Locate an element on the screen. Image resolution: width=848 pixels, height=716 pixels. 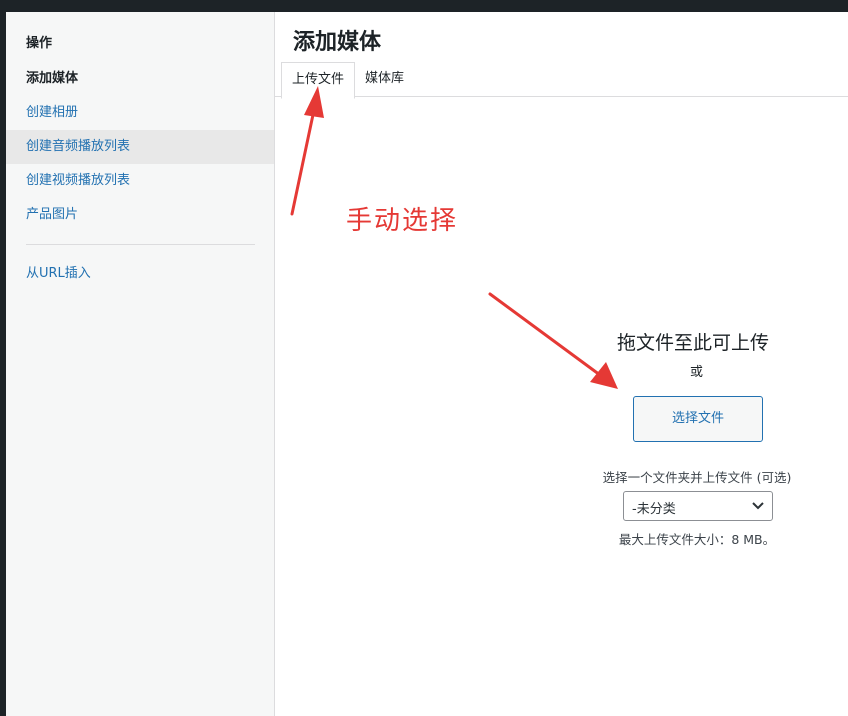
drop-files-title: 拖文件至此可上传 is located at coordinates (692, 343).